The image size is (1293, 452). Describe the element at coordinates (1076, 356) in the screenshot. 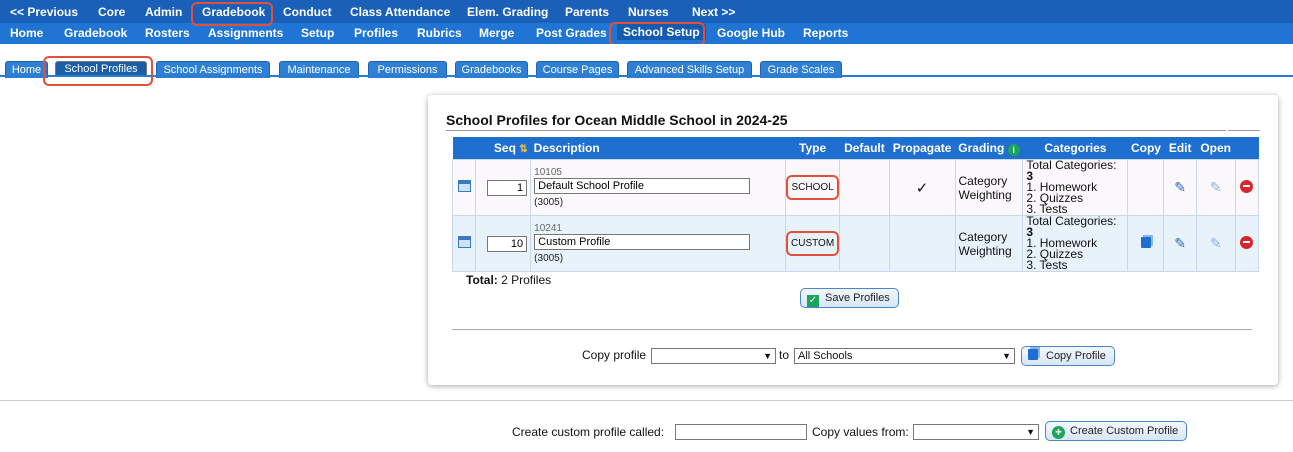

I see `copy-profile-btn-label: Copy Profile` at that location.